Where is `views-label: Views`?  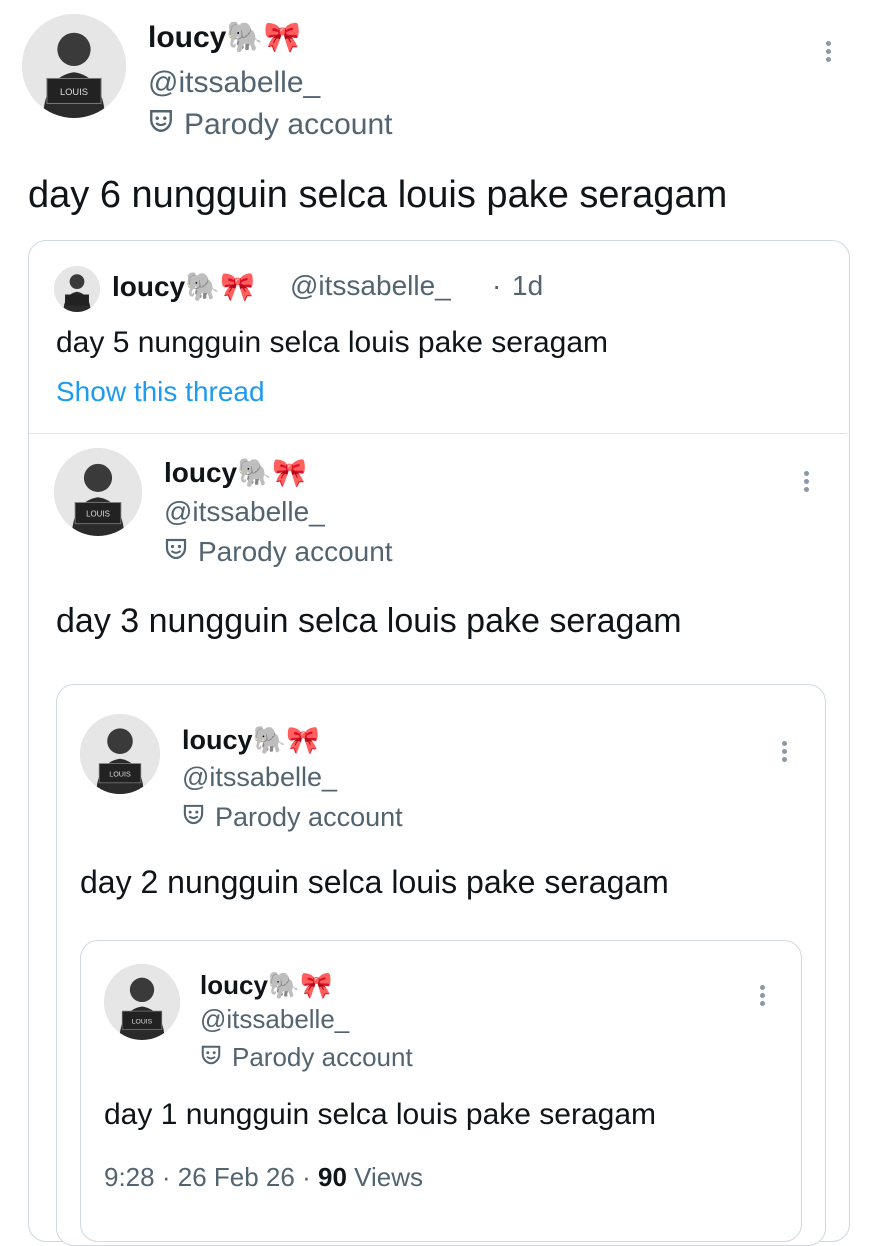
views-label: Views is located at coordinates (389, 1177).